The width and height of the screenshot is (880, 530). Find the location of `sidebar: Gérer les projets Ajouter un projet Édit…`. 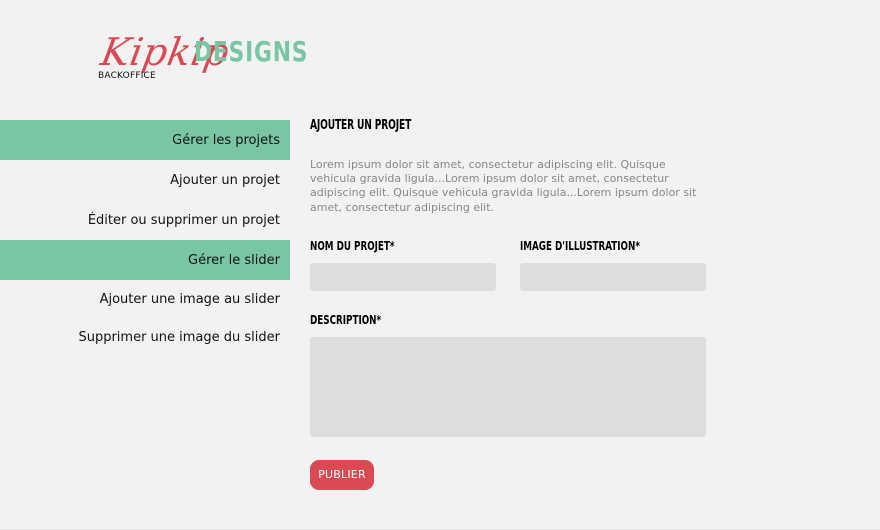

sidebar: Gérer les projets Ajouter un projet Édit… is located at coordinates (145, 238).